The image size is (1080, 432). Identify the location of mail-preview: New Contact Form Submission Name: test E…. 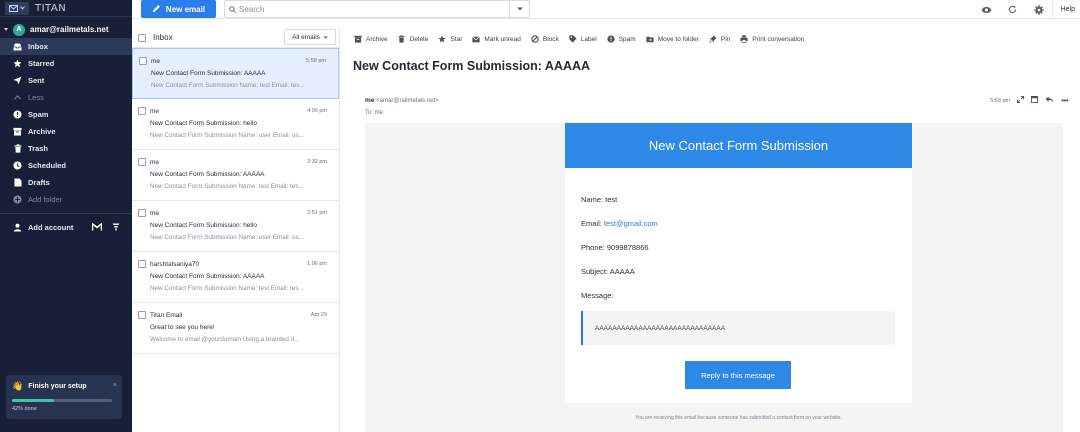
(228, 85).